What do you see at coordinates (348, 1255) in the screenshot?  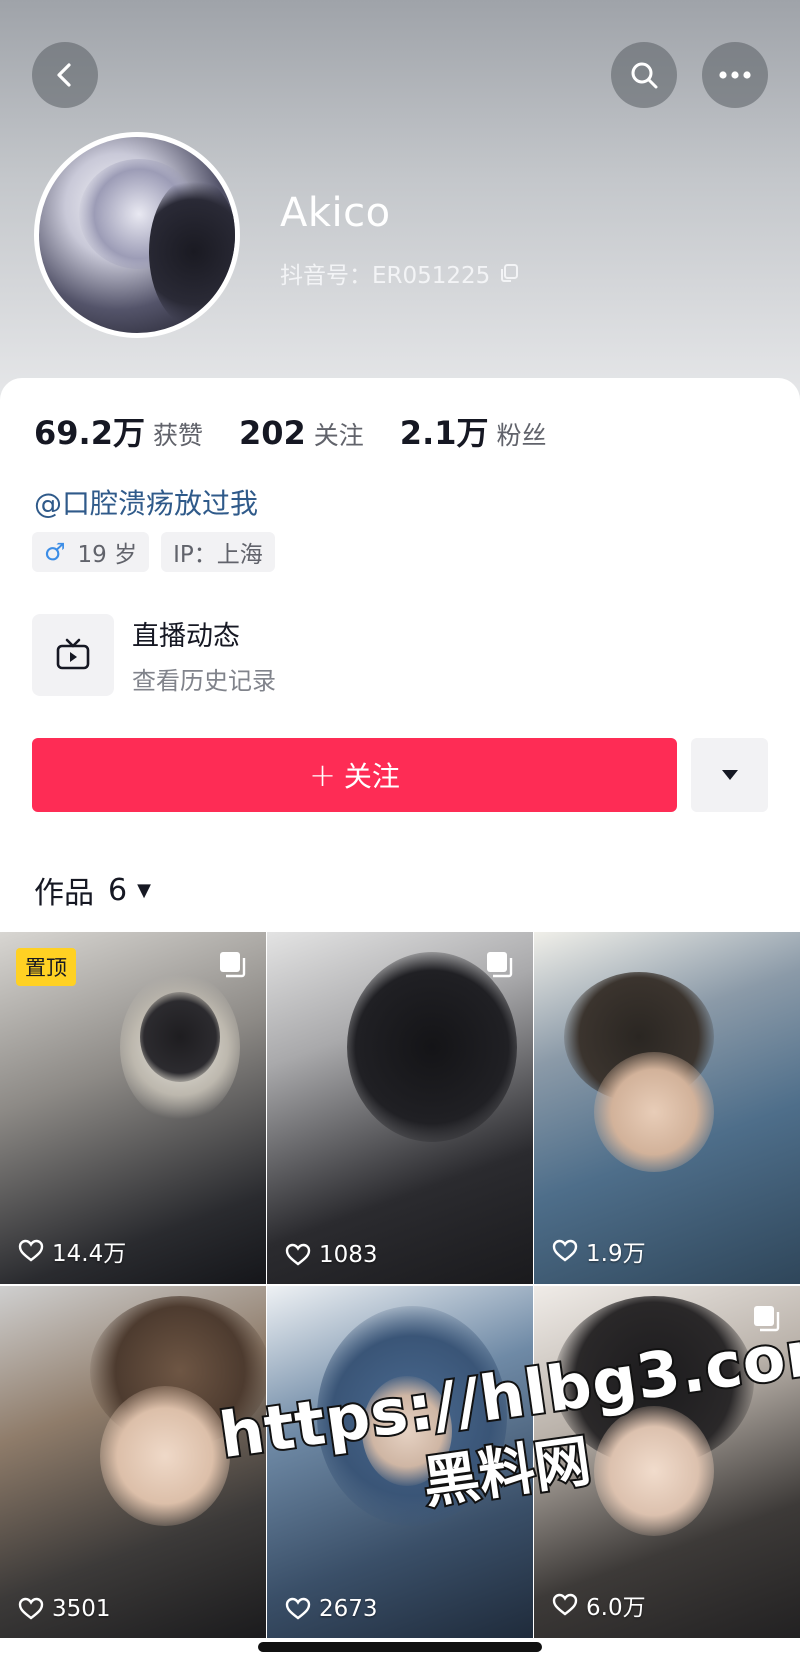 I see `likes-count: 1083` at bounding box center [348, 1255].